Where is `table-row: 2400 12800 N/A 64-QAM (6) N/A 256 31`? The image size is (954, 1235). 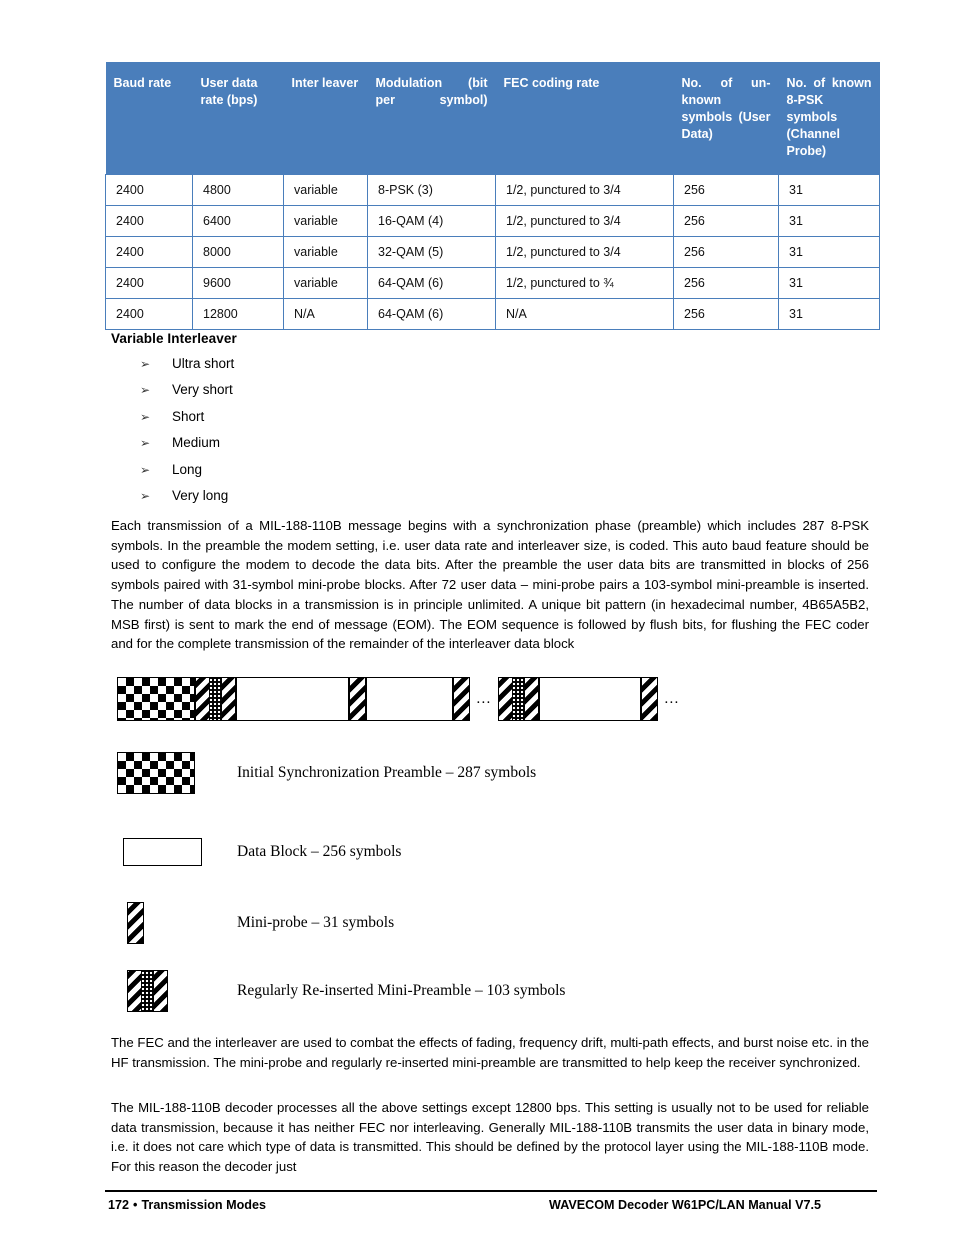 table-row: 2400 12800 N/A 64-QAM (6) N/A 256 31 is located at coordinates (492, 313).